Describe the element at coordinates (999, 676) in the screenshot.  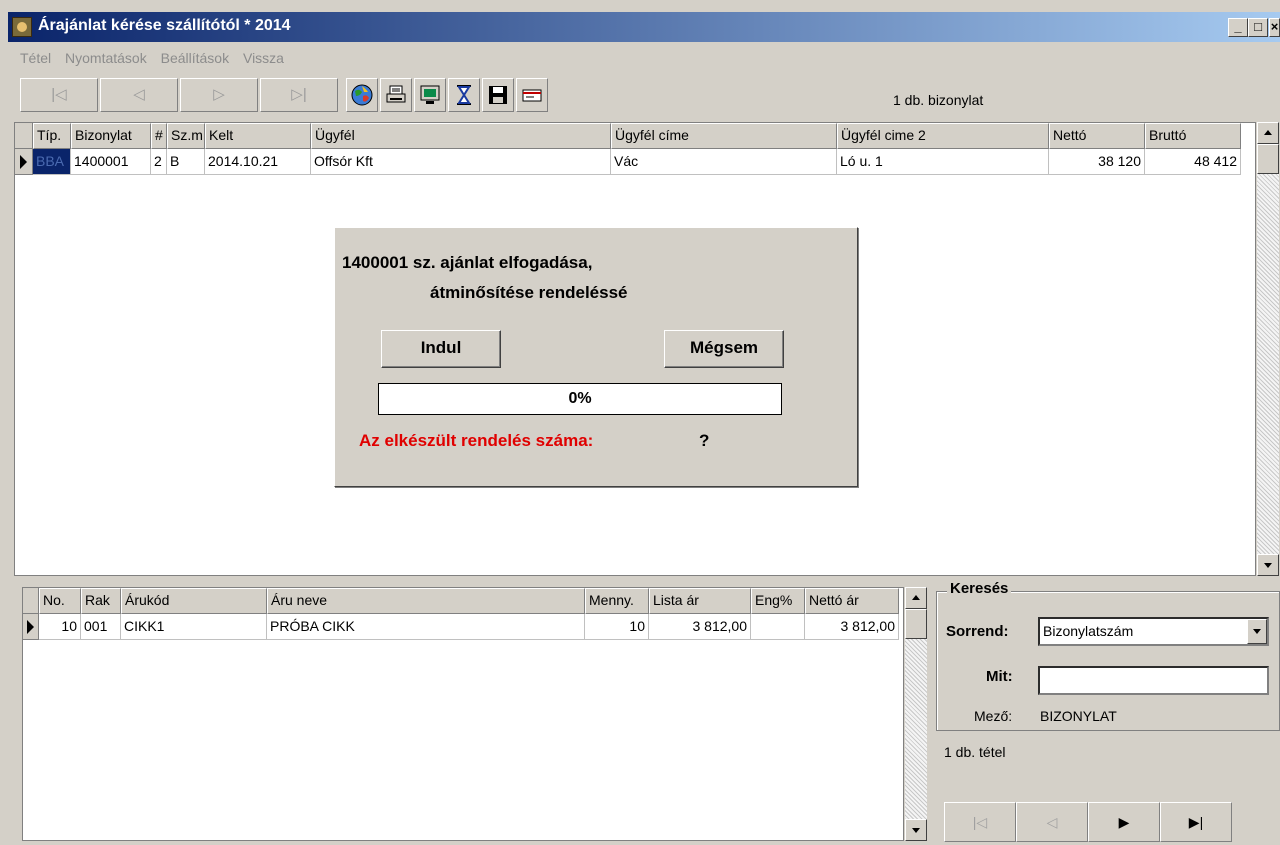
I see `what-label: Mit:` at that location.